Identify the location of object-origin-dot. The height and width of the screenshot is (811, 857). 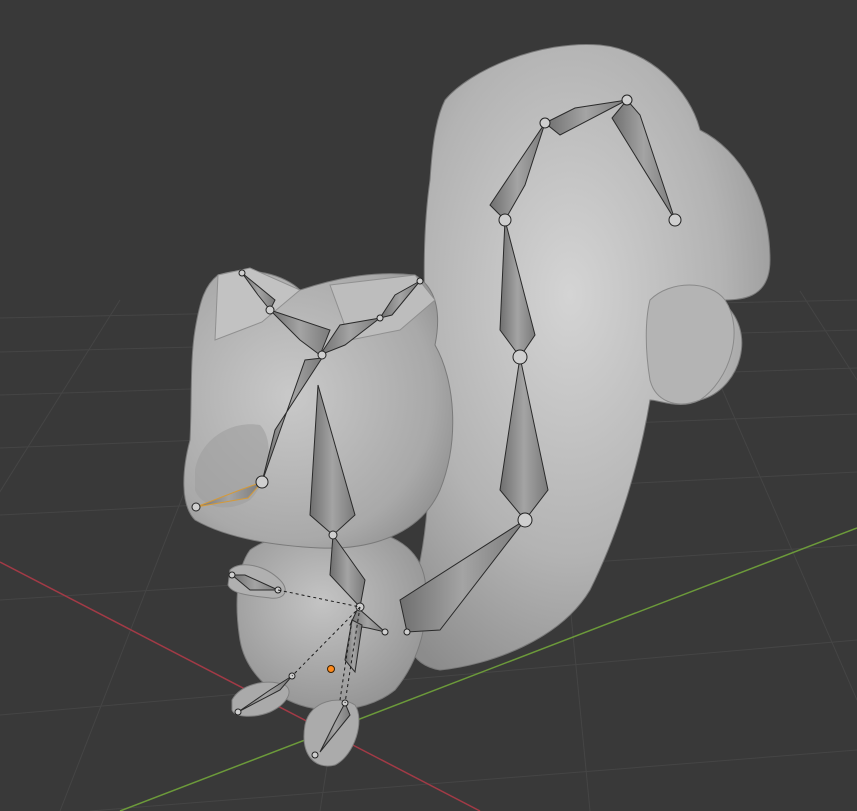
(331, 669).